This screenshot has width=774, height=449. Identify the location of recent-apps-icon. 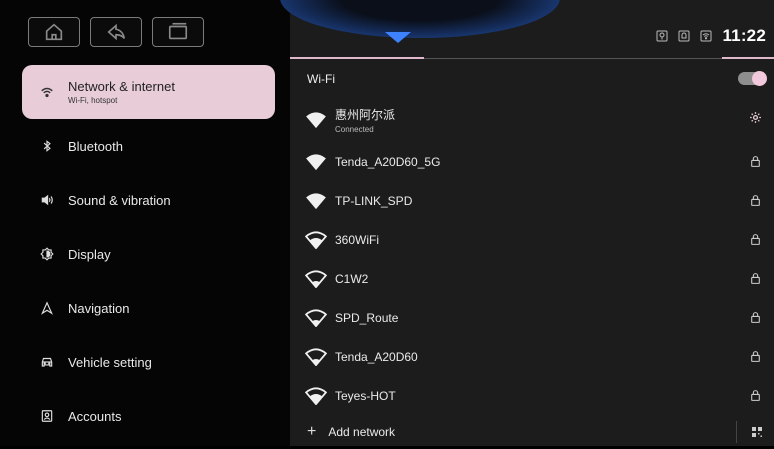
(178, 31).